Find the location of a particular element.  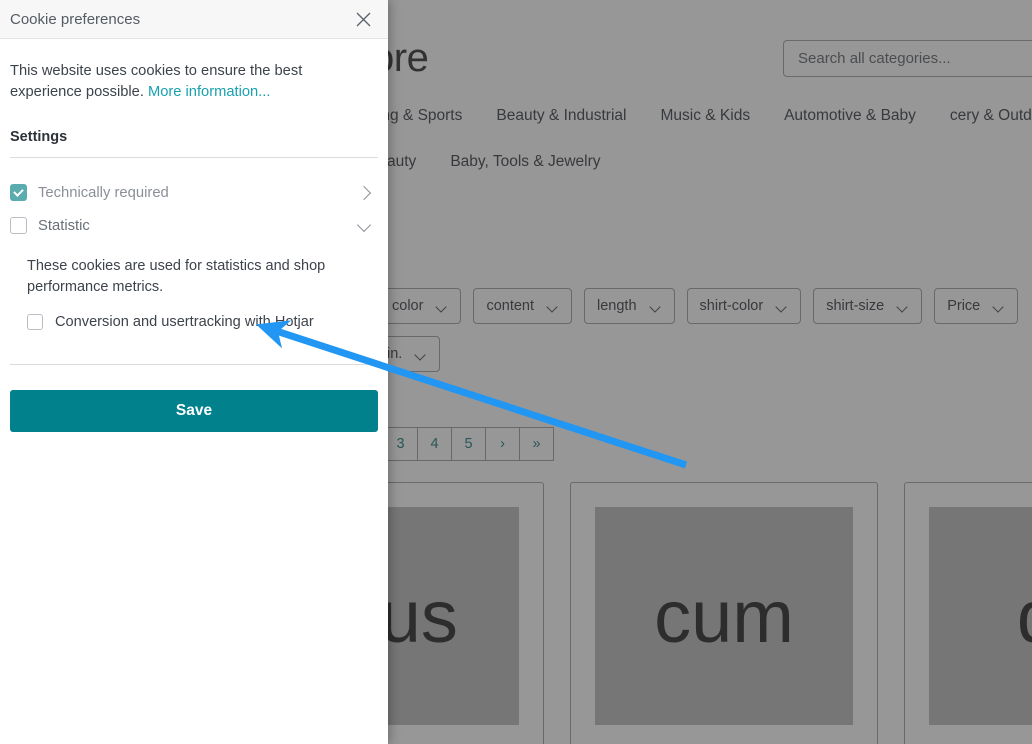

filter-label-shirt-color: shirt-color is located at coordinates (731, 306).